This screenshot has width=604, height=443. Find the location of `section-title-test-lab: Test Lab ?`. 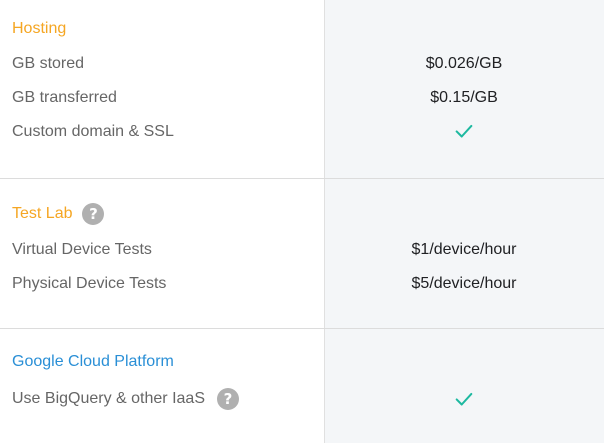

section-title-test-lab: Test Lab ? is located at coordinates (58, 214).